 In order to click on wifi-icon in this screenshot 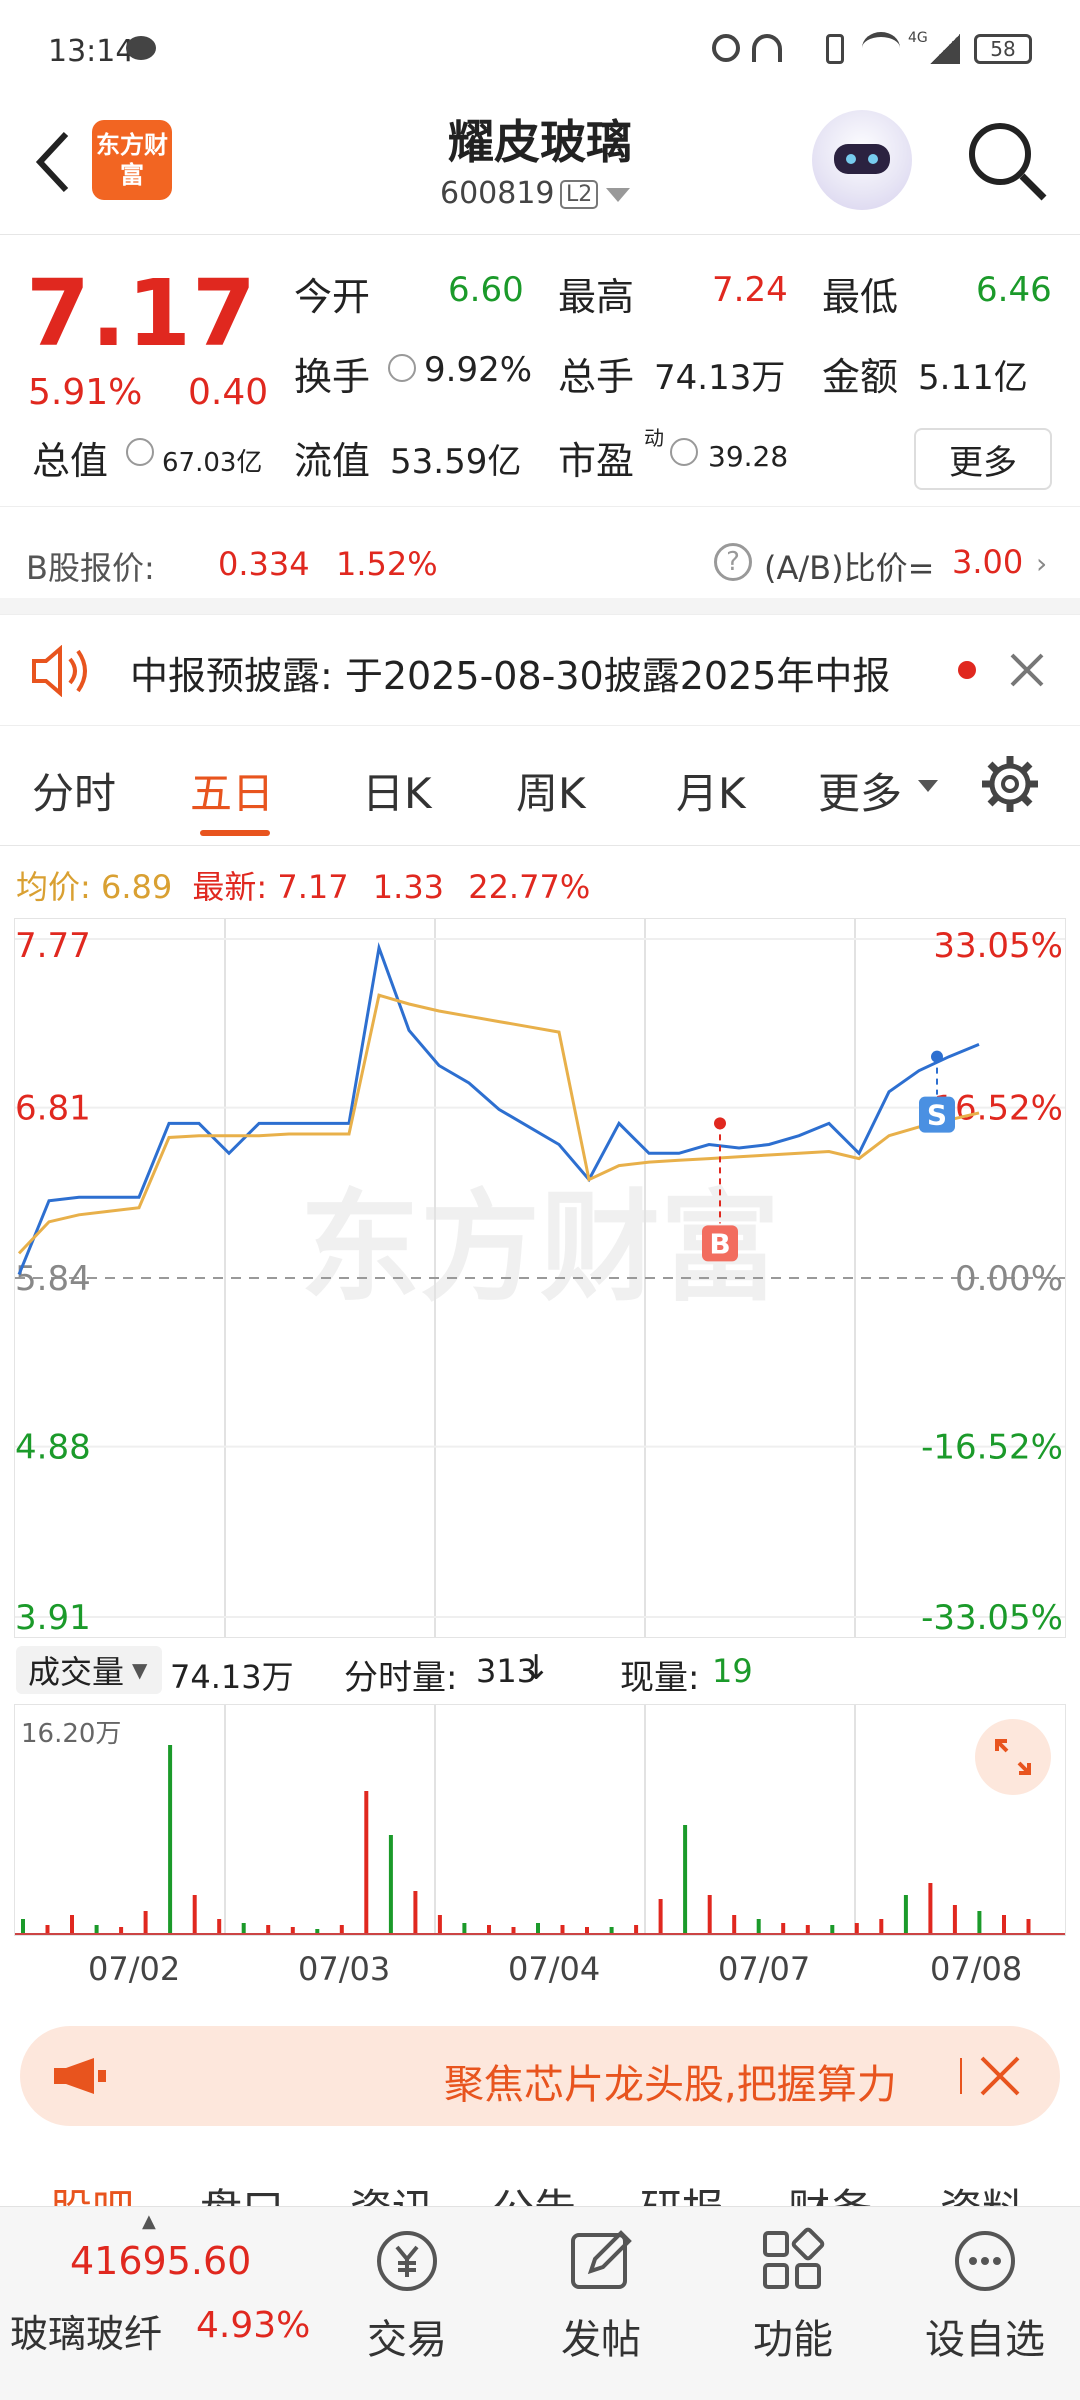, I will do `click(881, 48)`.